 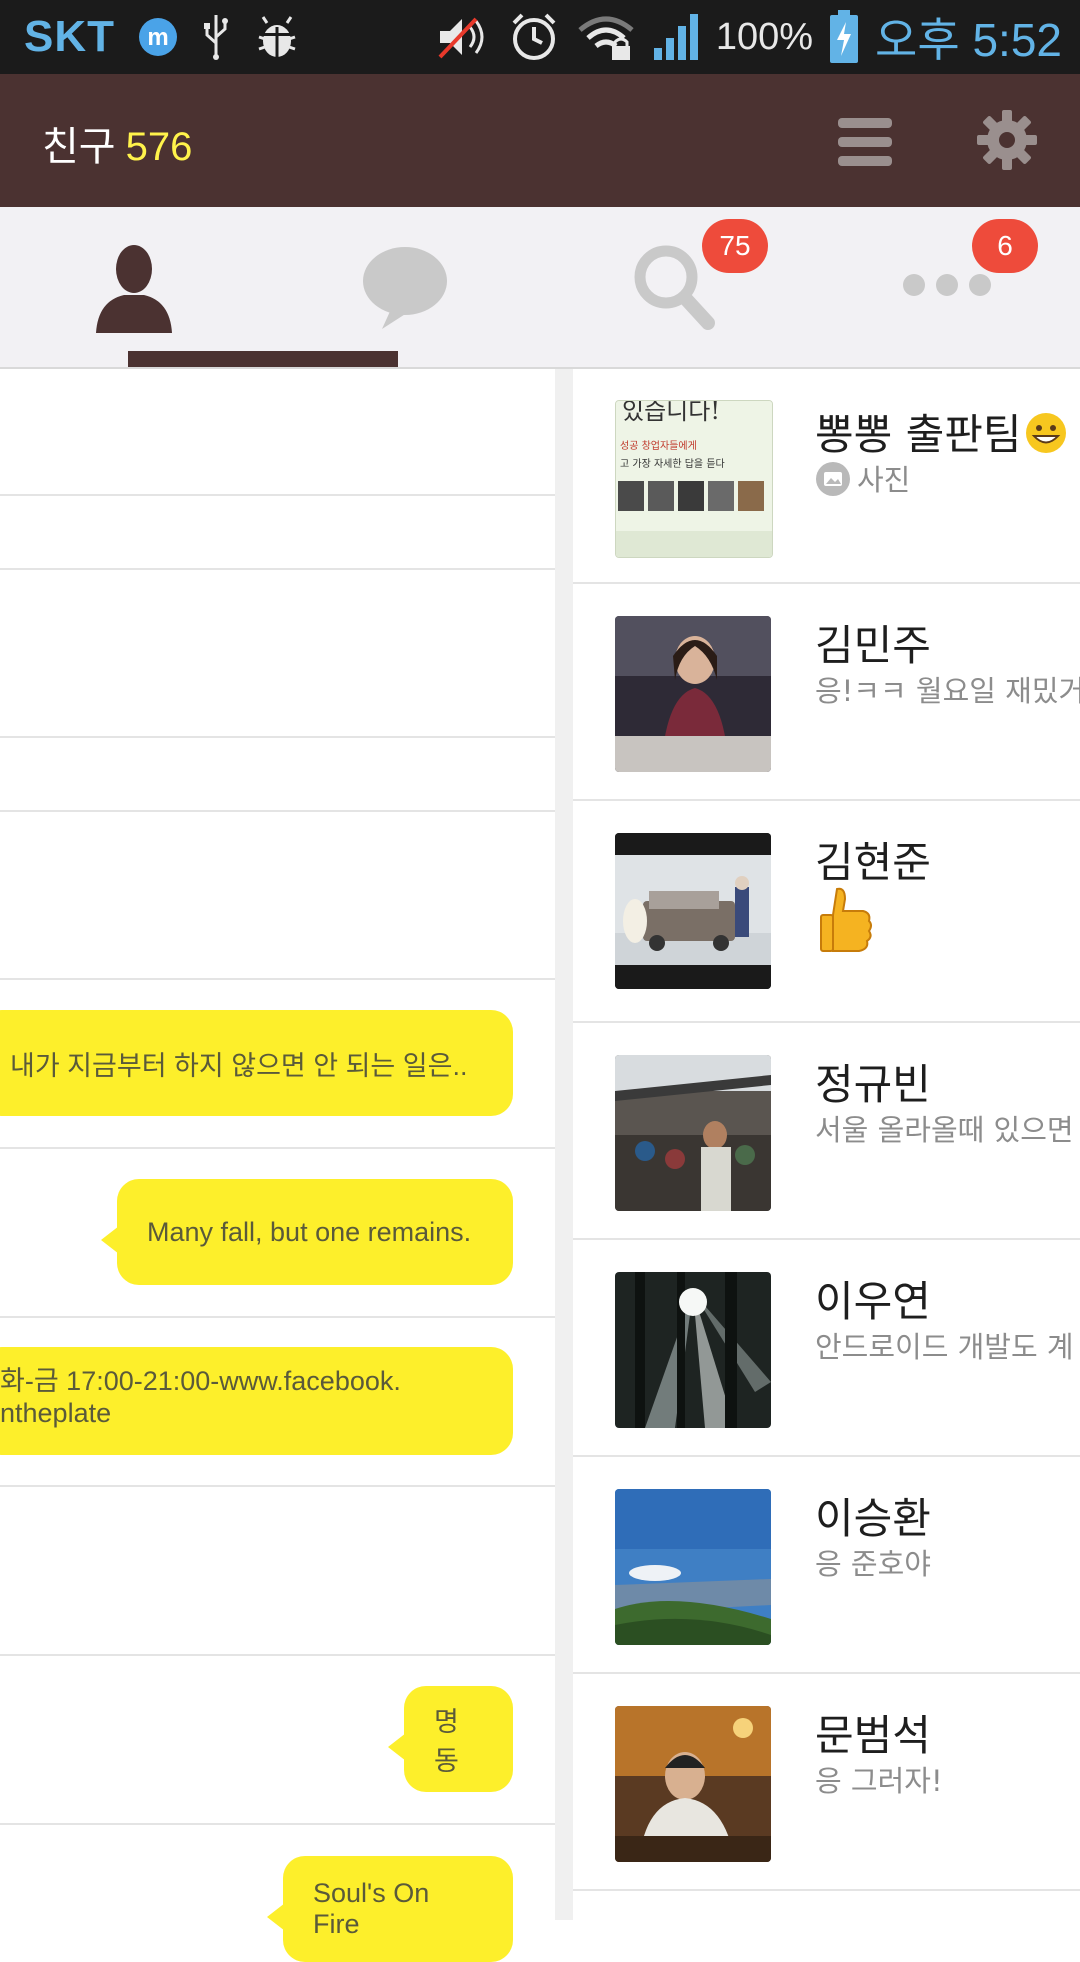 I want to click on messenger-icon: m, so click(x=158, y=37).